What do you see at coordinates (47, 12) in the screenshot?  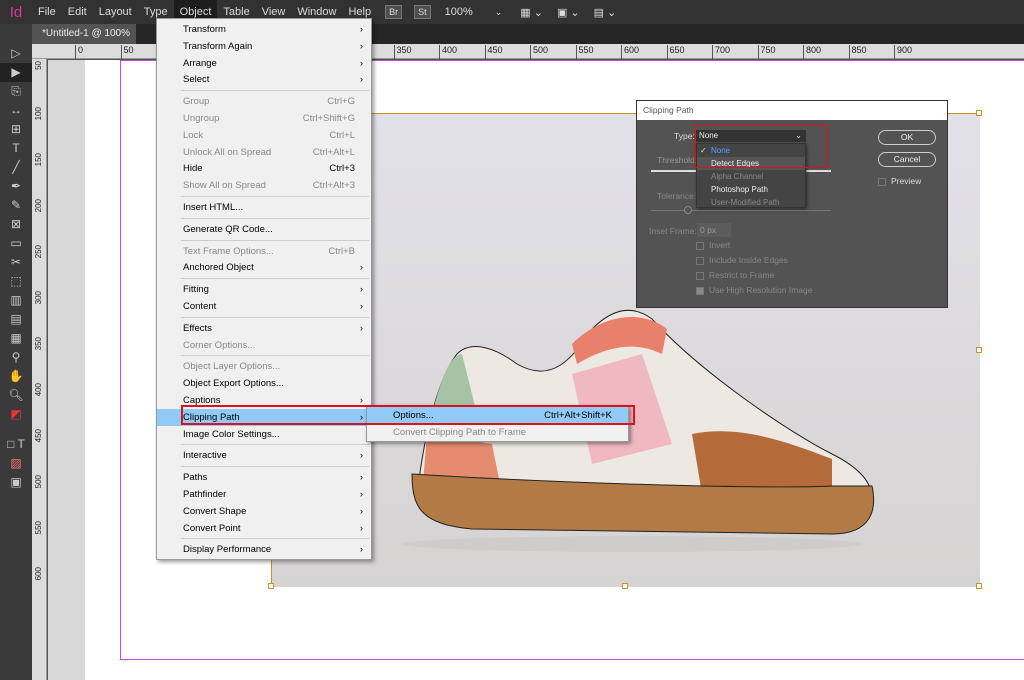 I see `menu-file: File` at bounding box center [47, 12].